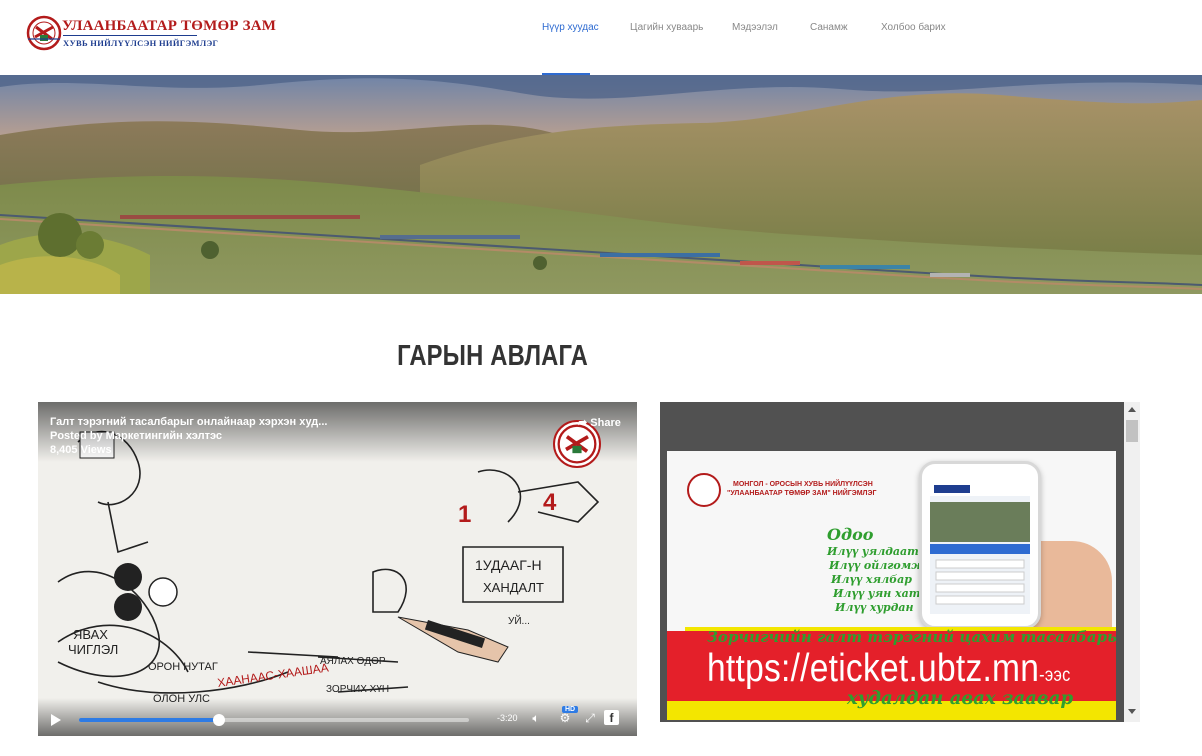 This screenshot has height=756, width=1202. What do you see at coordinates (570, 27) in the screenshot?
I see `nav-home: Нүүр хуудас` at bounding box center [570, 27].